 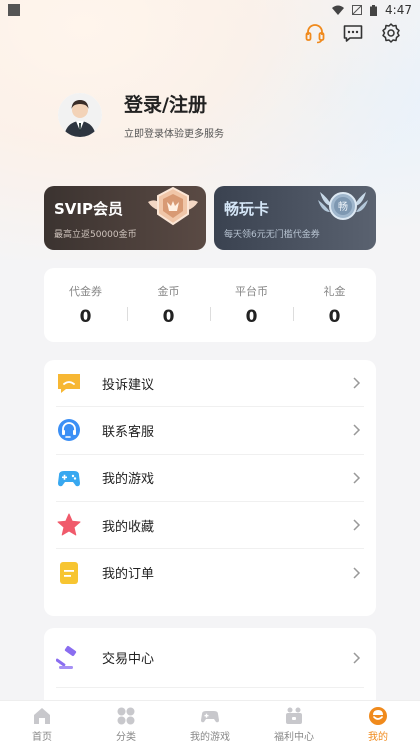 I want to click on star-icon, so click(x=69, y=525).